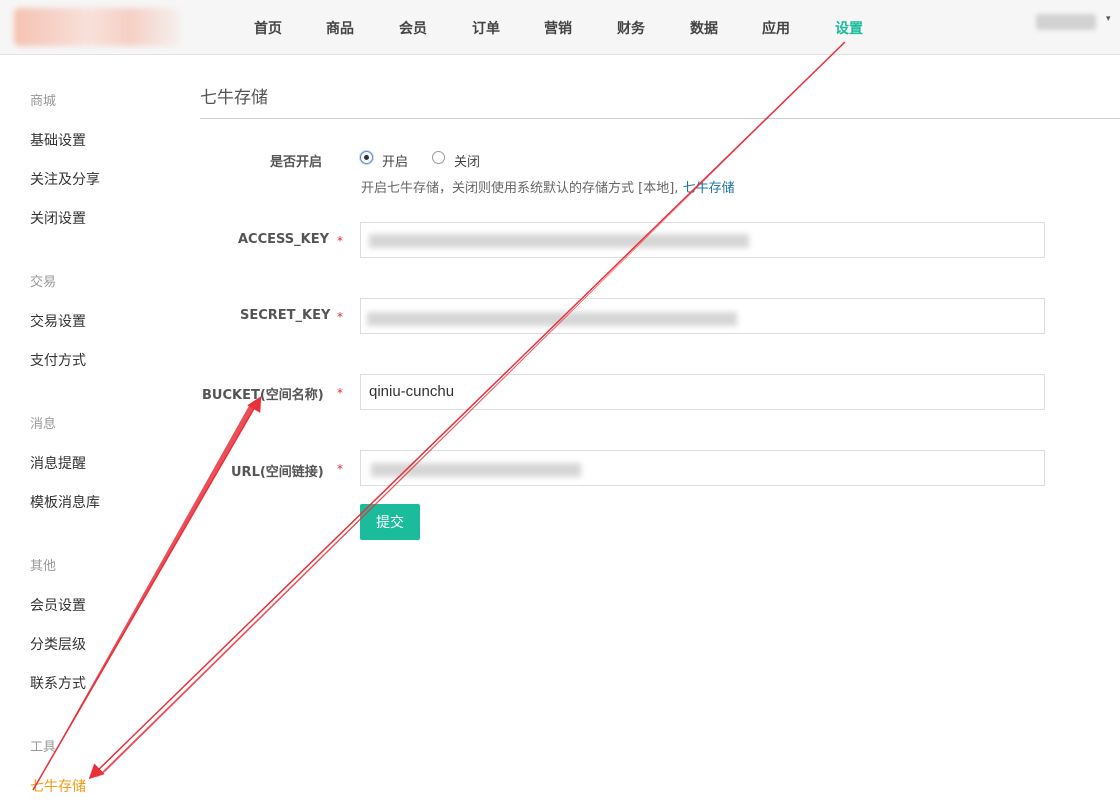  I want to click on page-title: 七牛存储, so click(234, 98).